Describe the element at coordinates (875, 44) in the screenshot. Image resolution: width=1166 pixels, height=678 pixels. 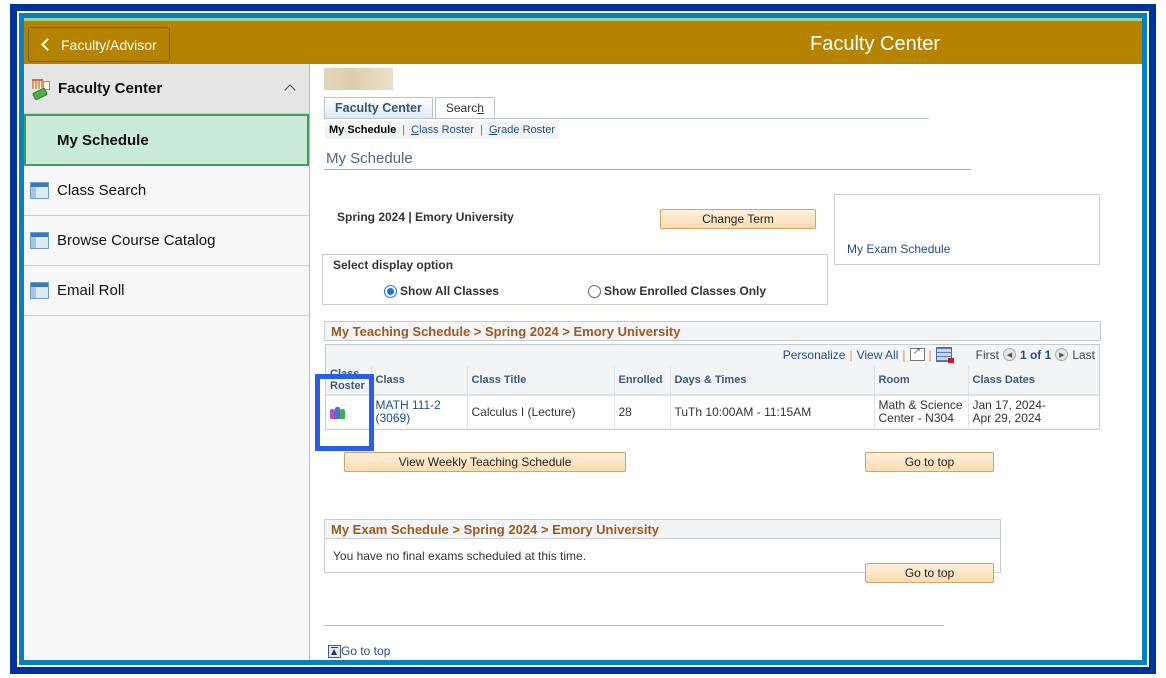
I see `header-title: Faculty Center` at that location.